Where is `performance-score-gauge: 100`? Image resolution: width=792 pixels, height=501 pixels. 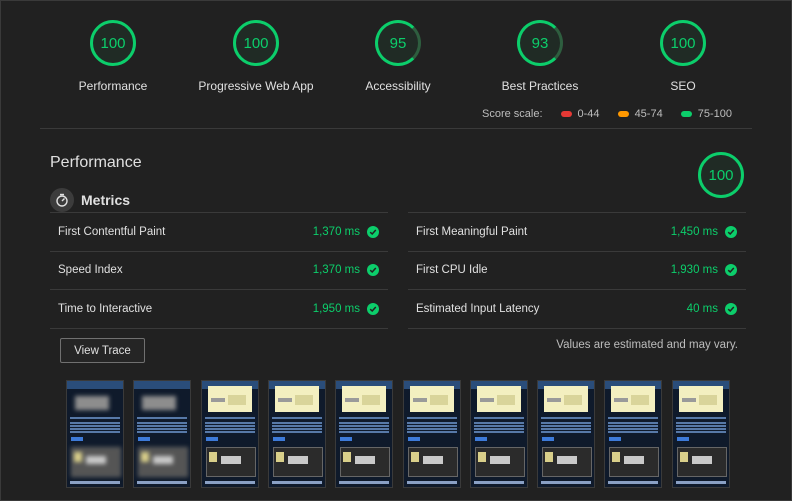 performance-score-gauge: 100 is located at coordinates (721, 175).